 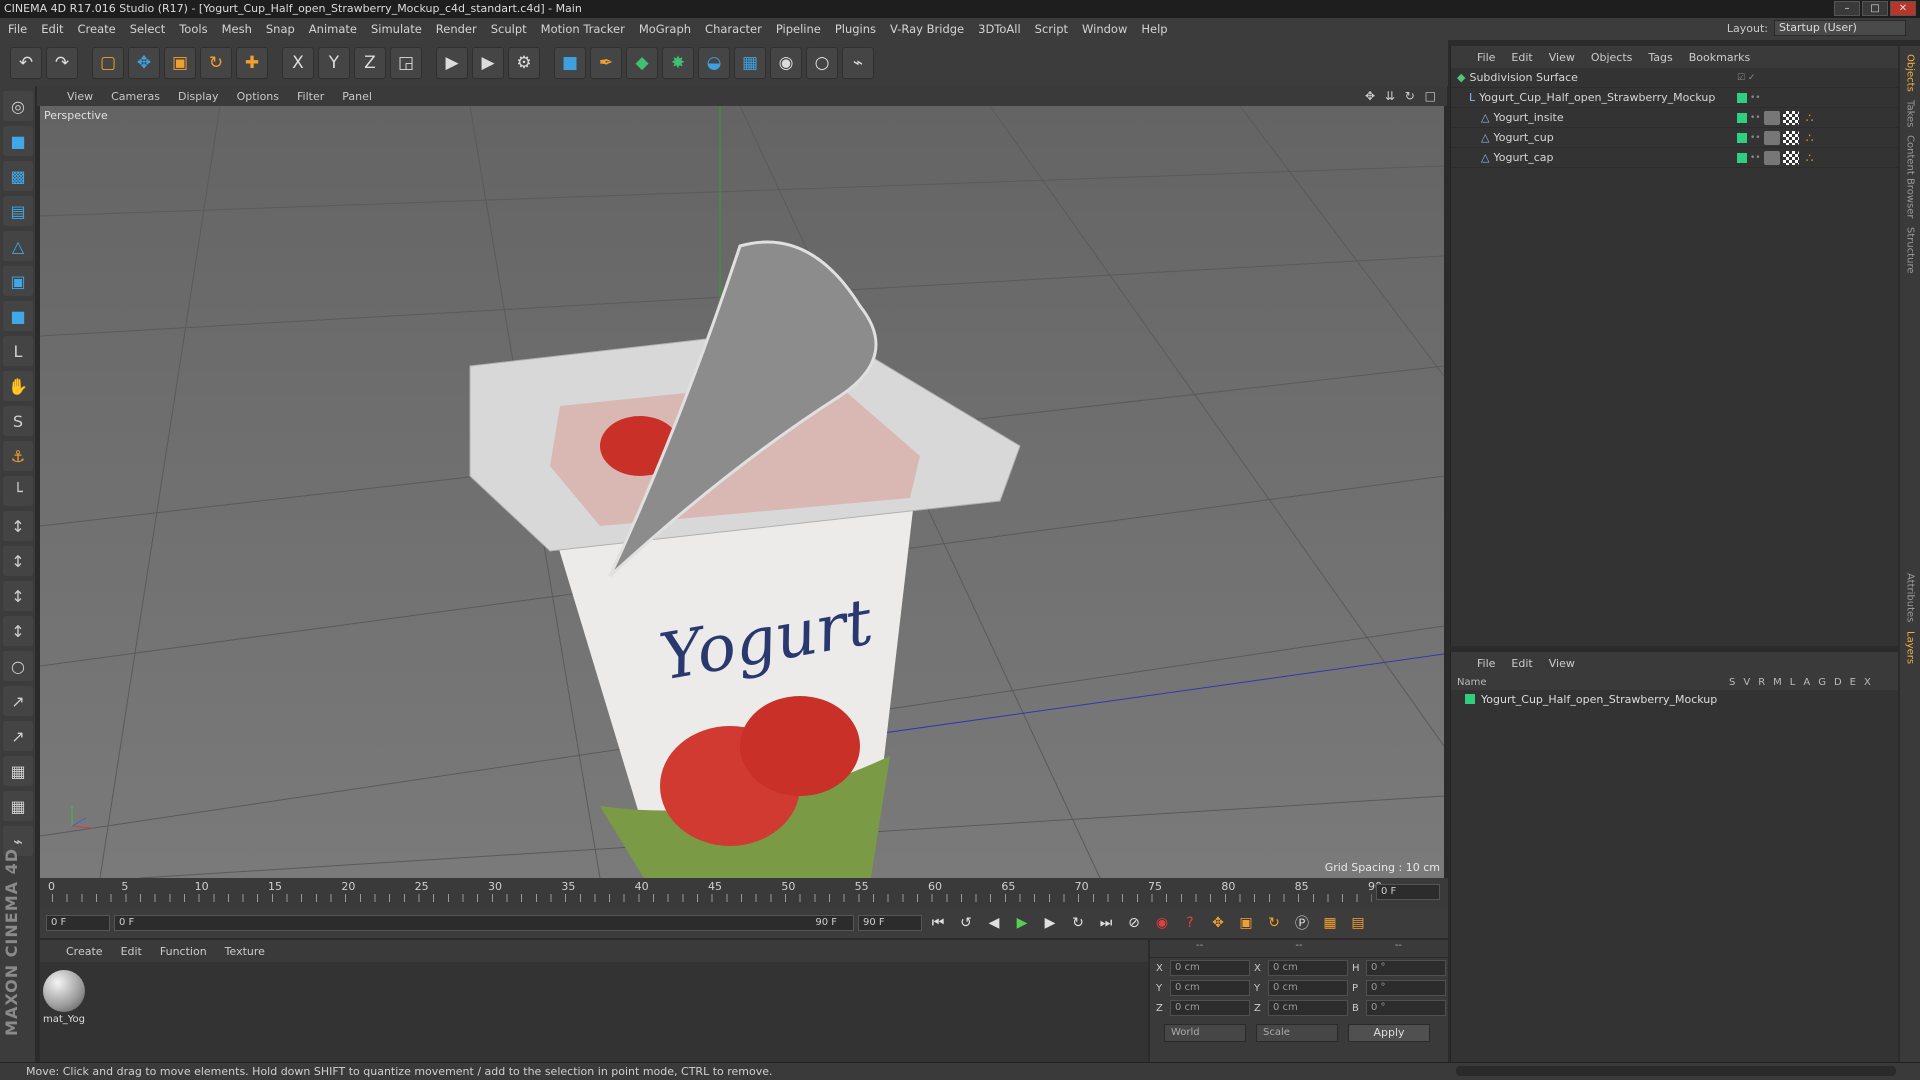 I want to click on key-pla-icon: ▦, so click(x=1330, y=923).